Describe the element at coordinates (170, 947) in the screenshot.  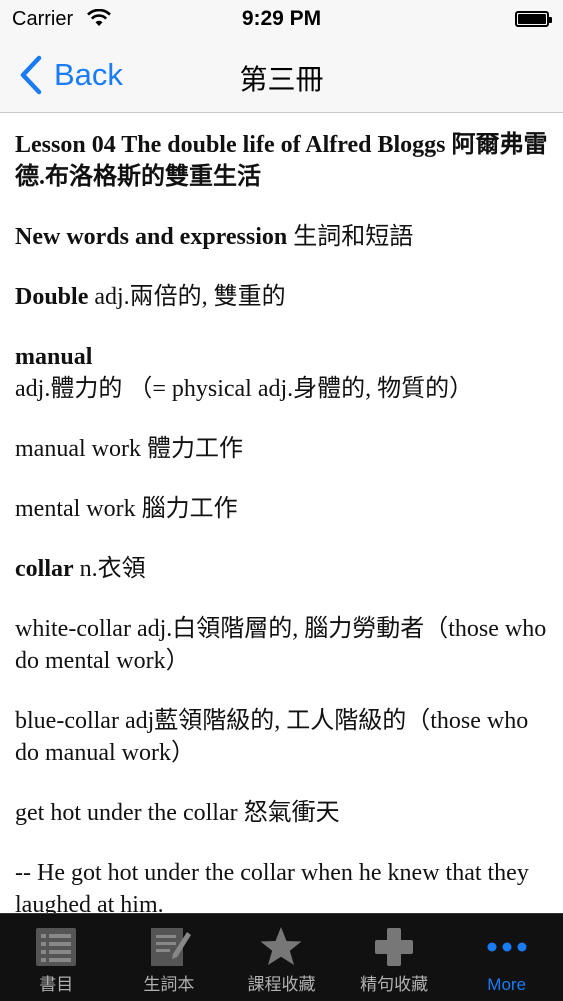
I see `notebook-icon` at that location.